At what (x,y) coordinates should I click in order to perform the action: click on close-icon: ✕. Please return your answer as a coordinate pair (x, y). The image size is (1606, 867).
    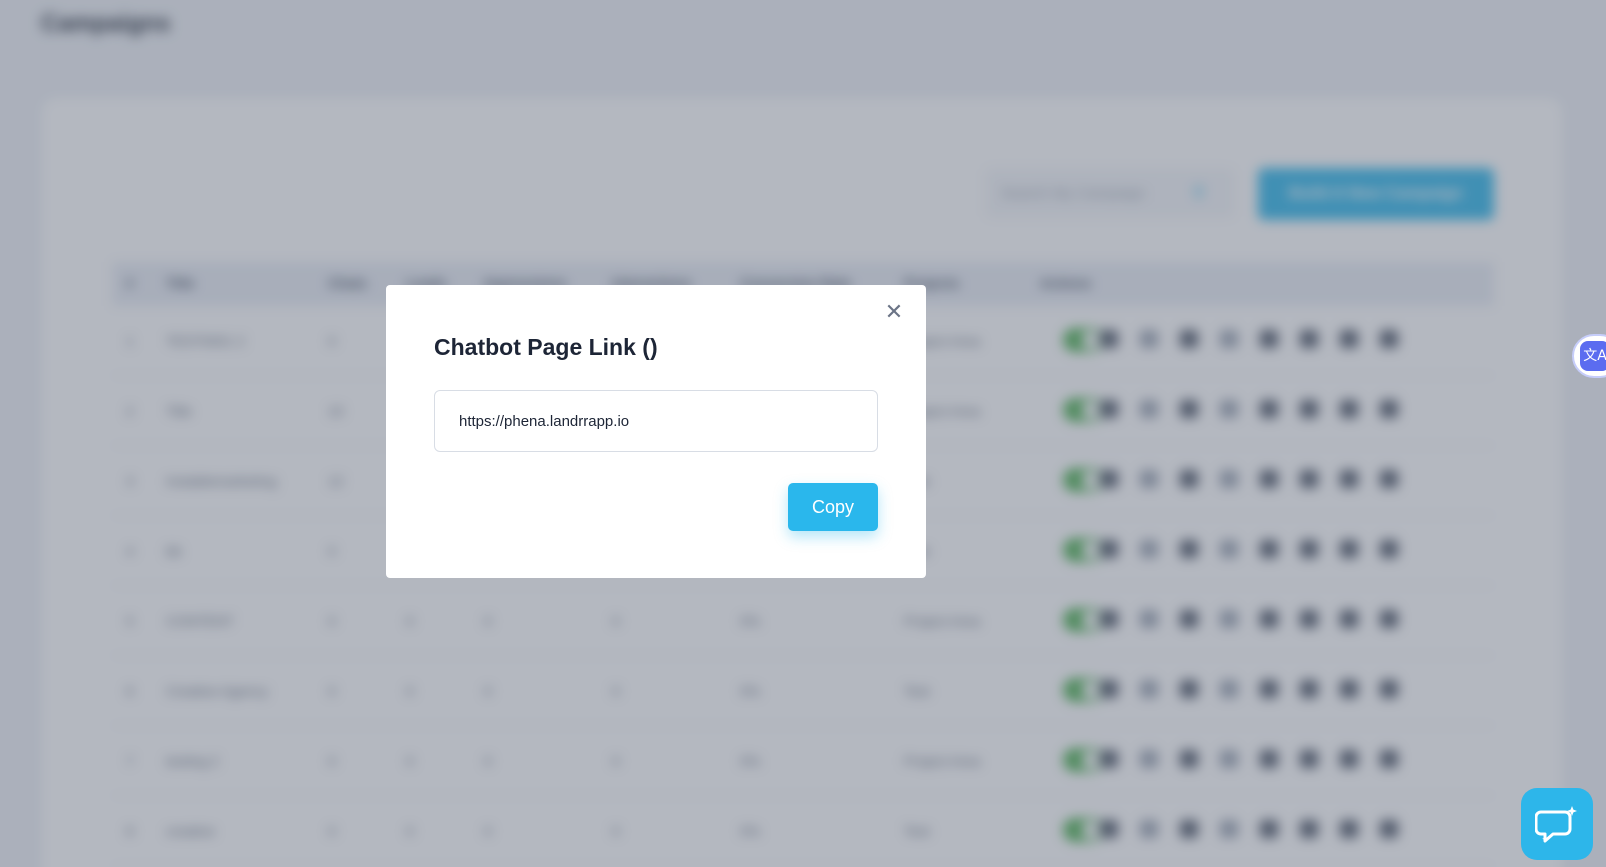
    Looking at the image, I should click on (894, 313).